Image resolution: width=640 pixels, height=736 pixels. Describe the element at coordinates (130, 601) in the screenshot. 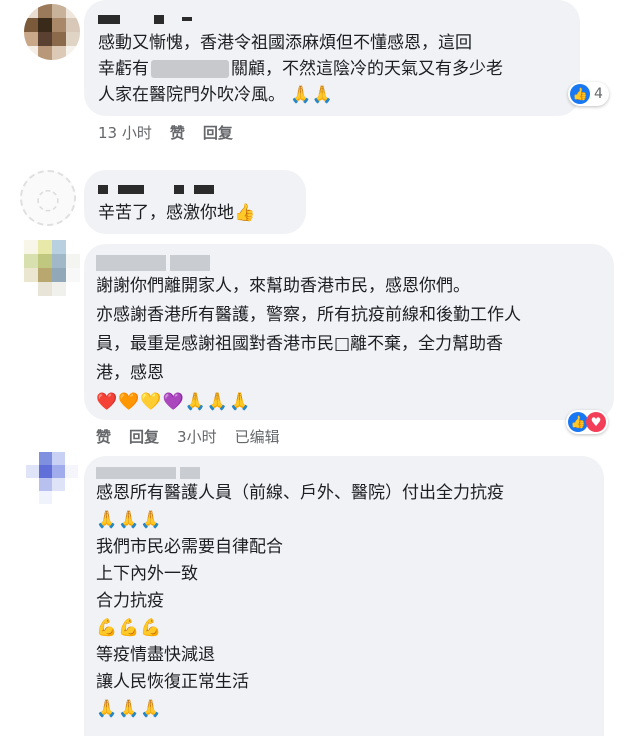

I see `comment-text-line: 合力抗疫` at that location.